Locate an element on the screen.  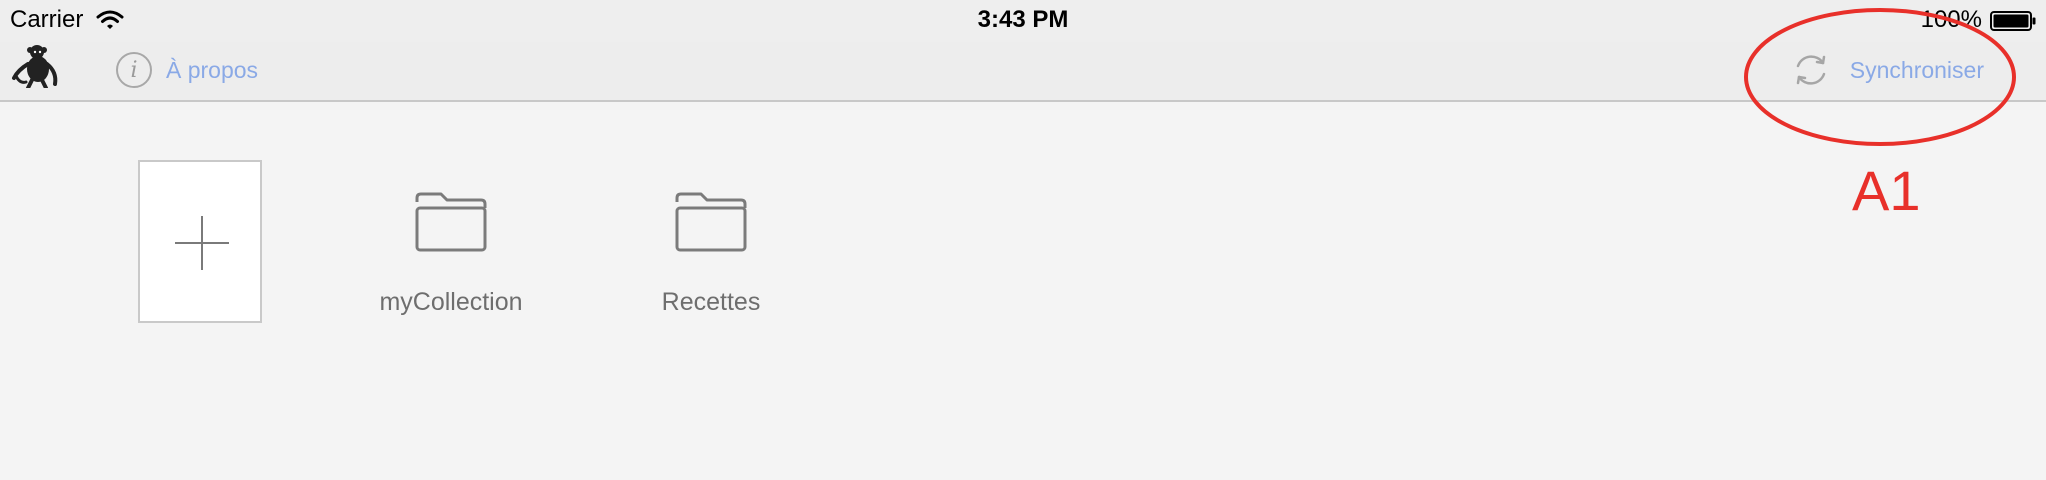
collection-item-mycollection: myCollection is located at coordinates (451, 253).